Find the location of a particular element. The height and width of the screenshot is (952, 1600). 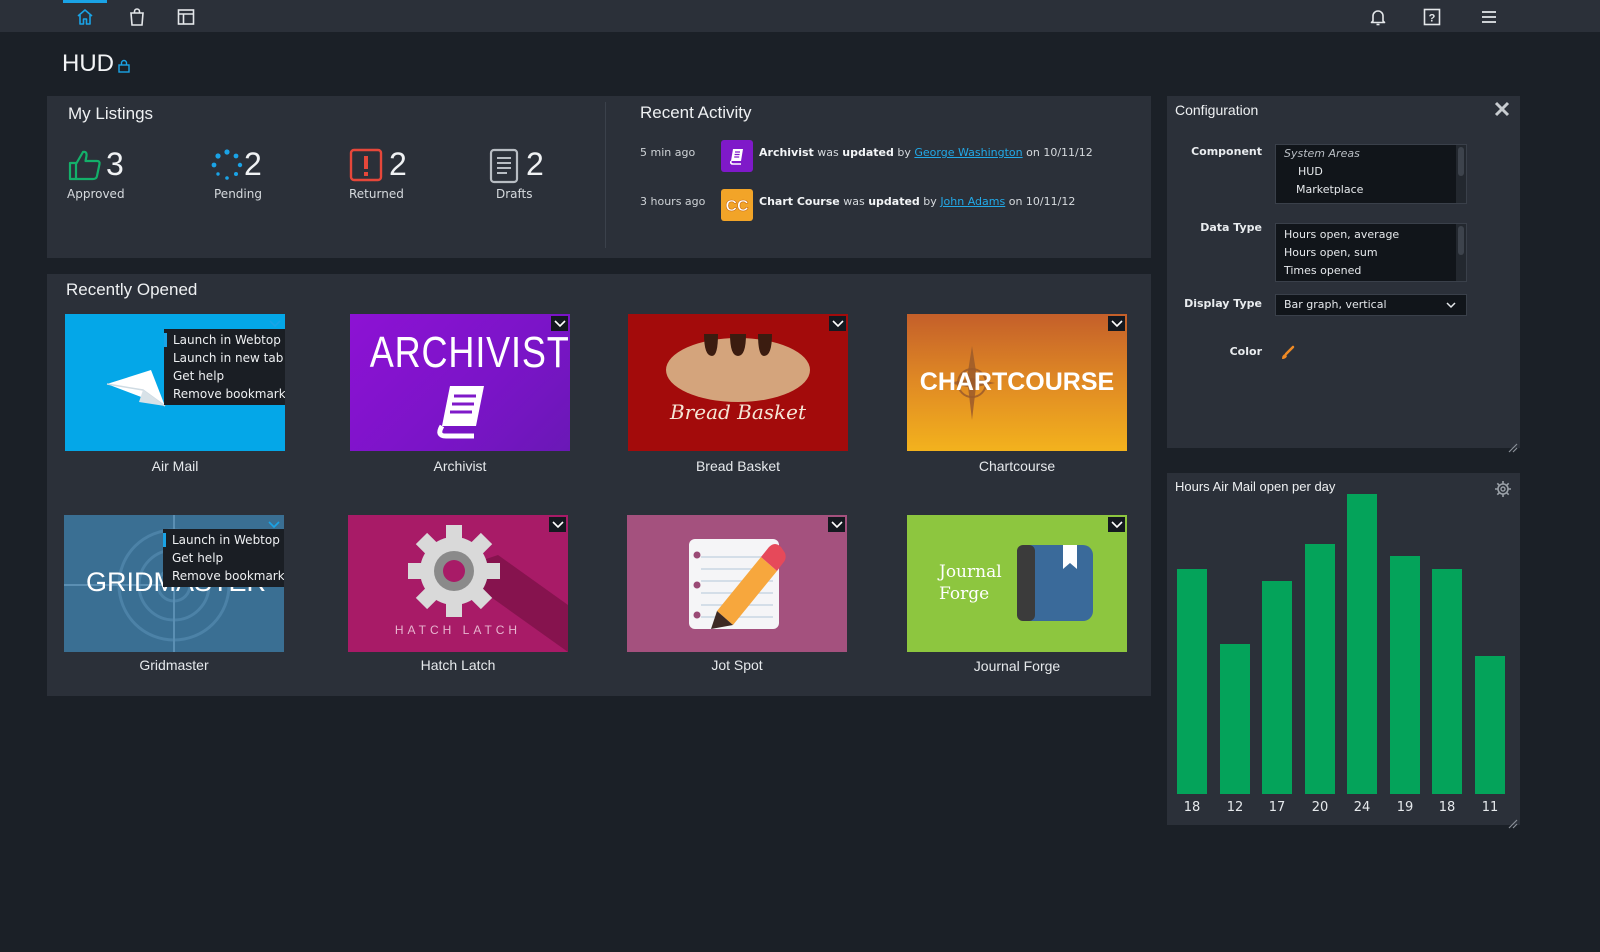

chart-bar-label: 11 is located at coordinates (1490, 807).